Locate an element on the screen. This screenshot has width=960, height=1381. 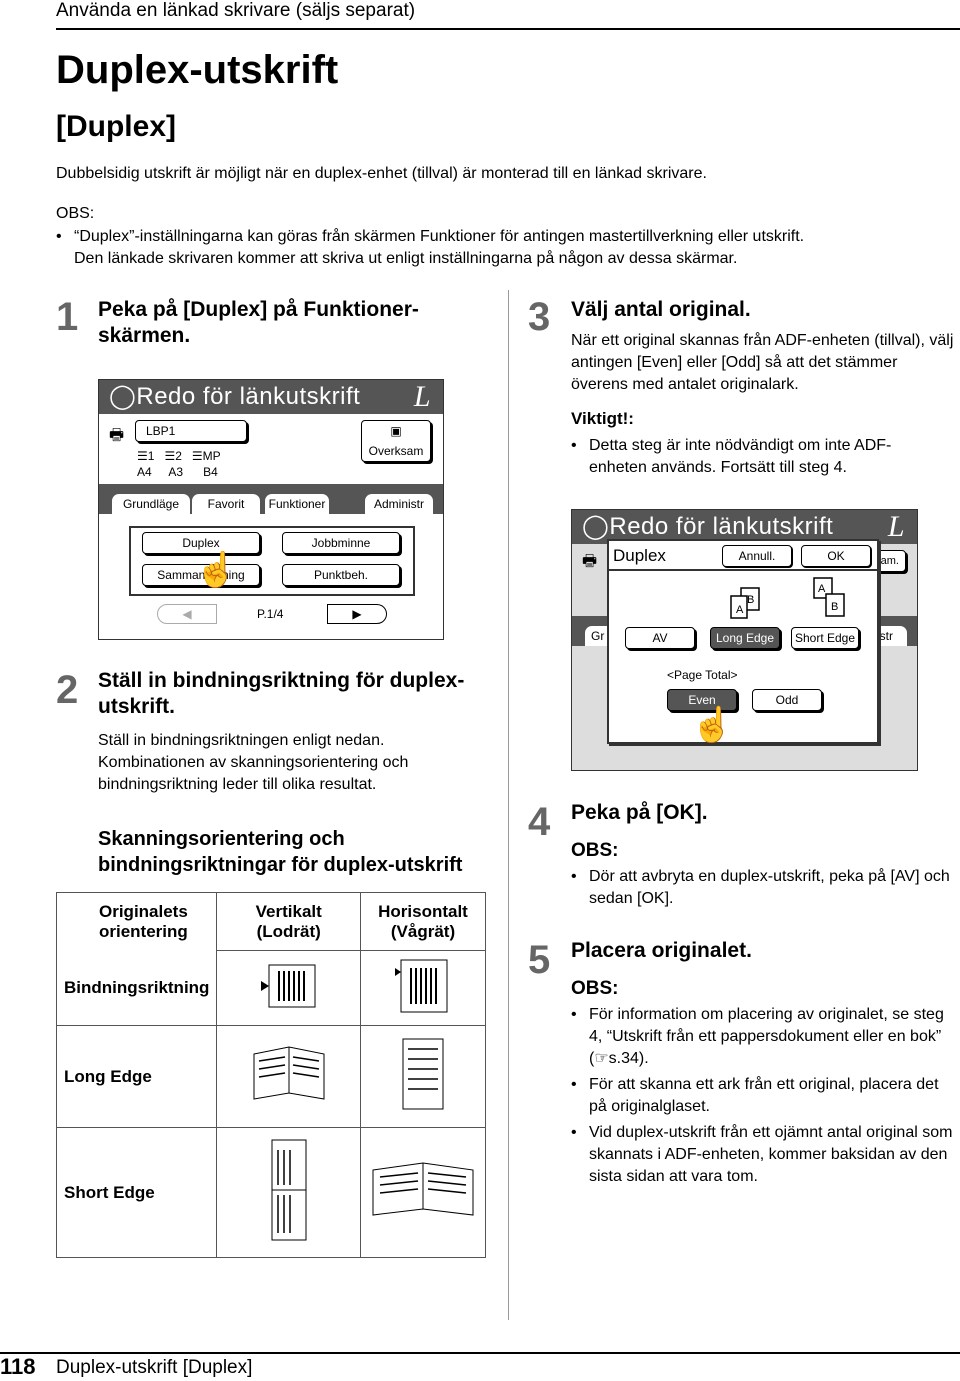
page-total-label: <Page Total> is located at coordinates (702, 675).